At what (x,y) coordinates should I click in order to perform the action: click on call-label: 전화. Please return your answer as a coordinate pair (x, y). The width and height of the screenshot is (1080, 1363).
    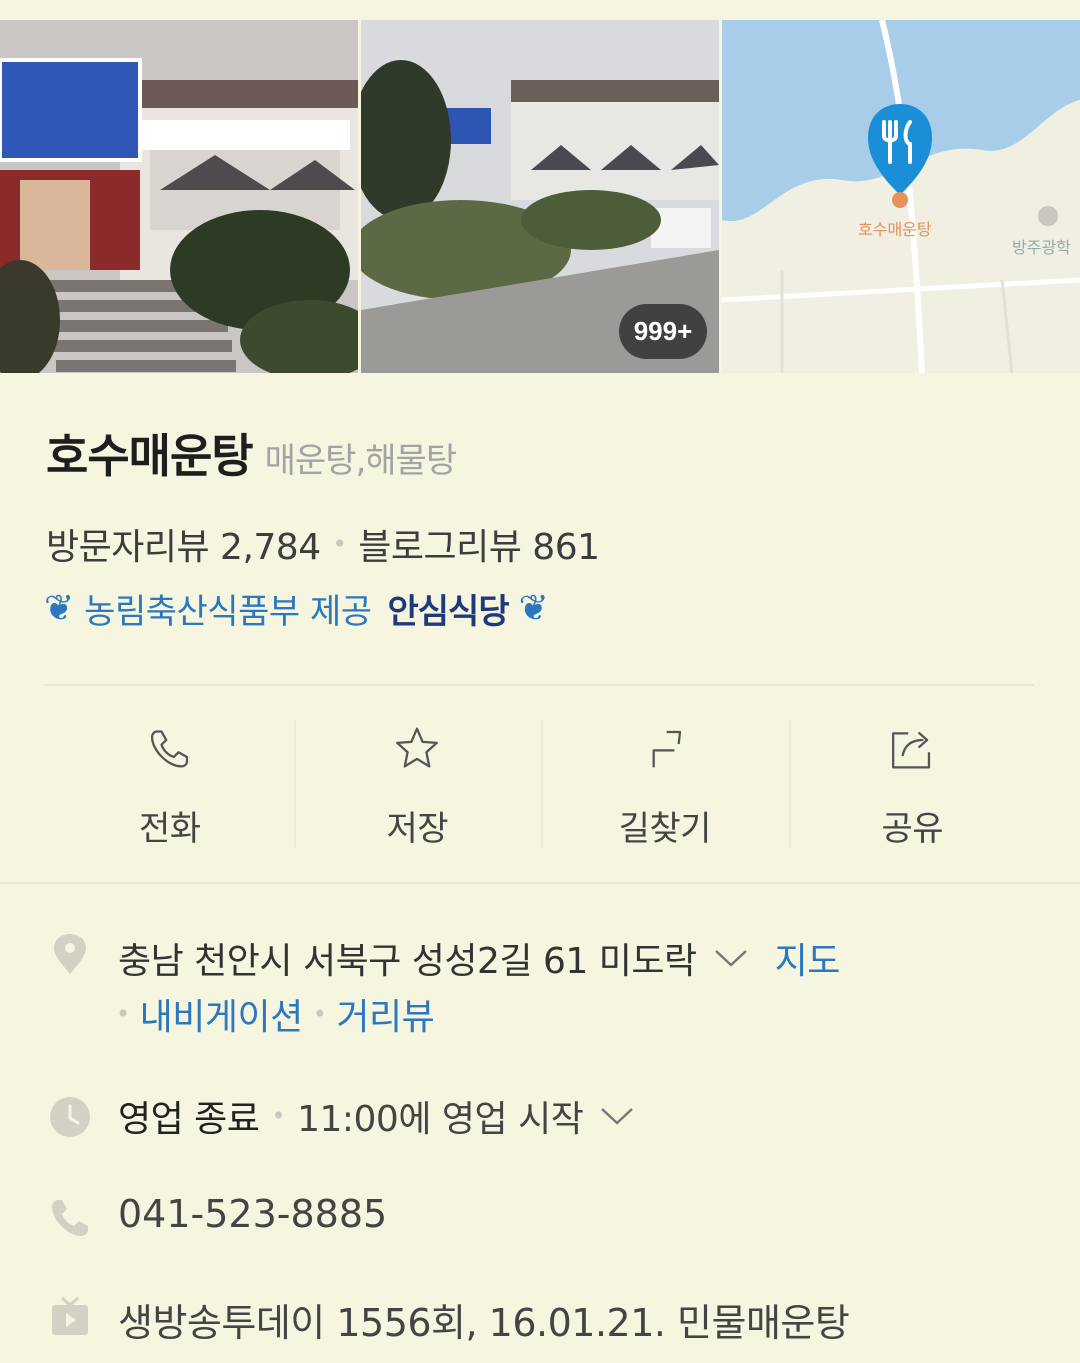
    Looking at the image, I should click on (169, 829).